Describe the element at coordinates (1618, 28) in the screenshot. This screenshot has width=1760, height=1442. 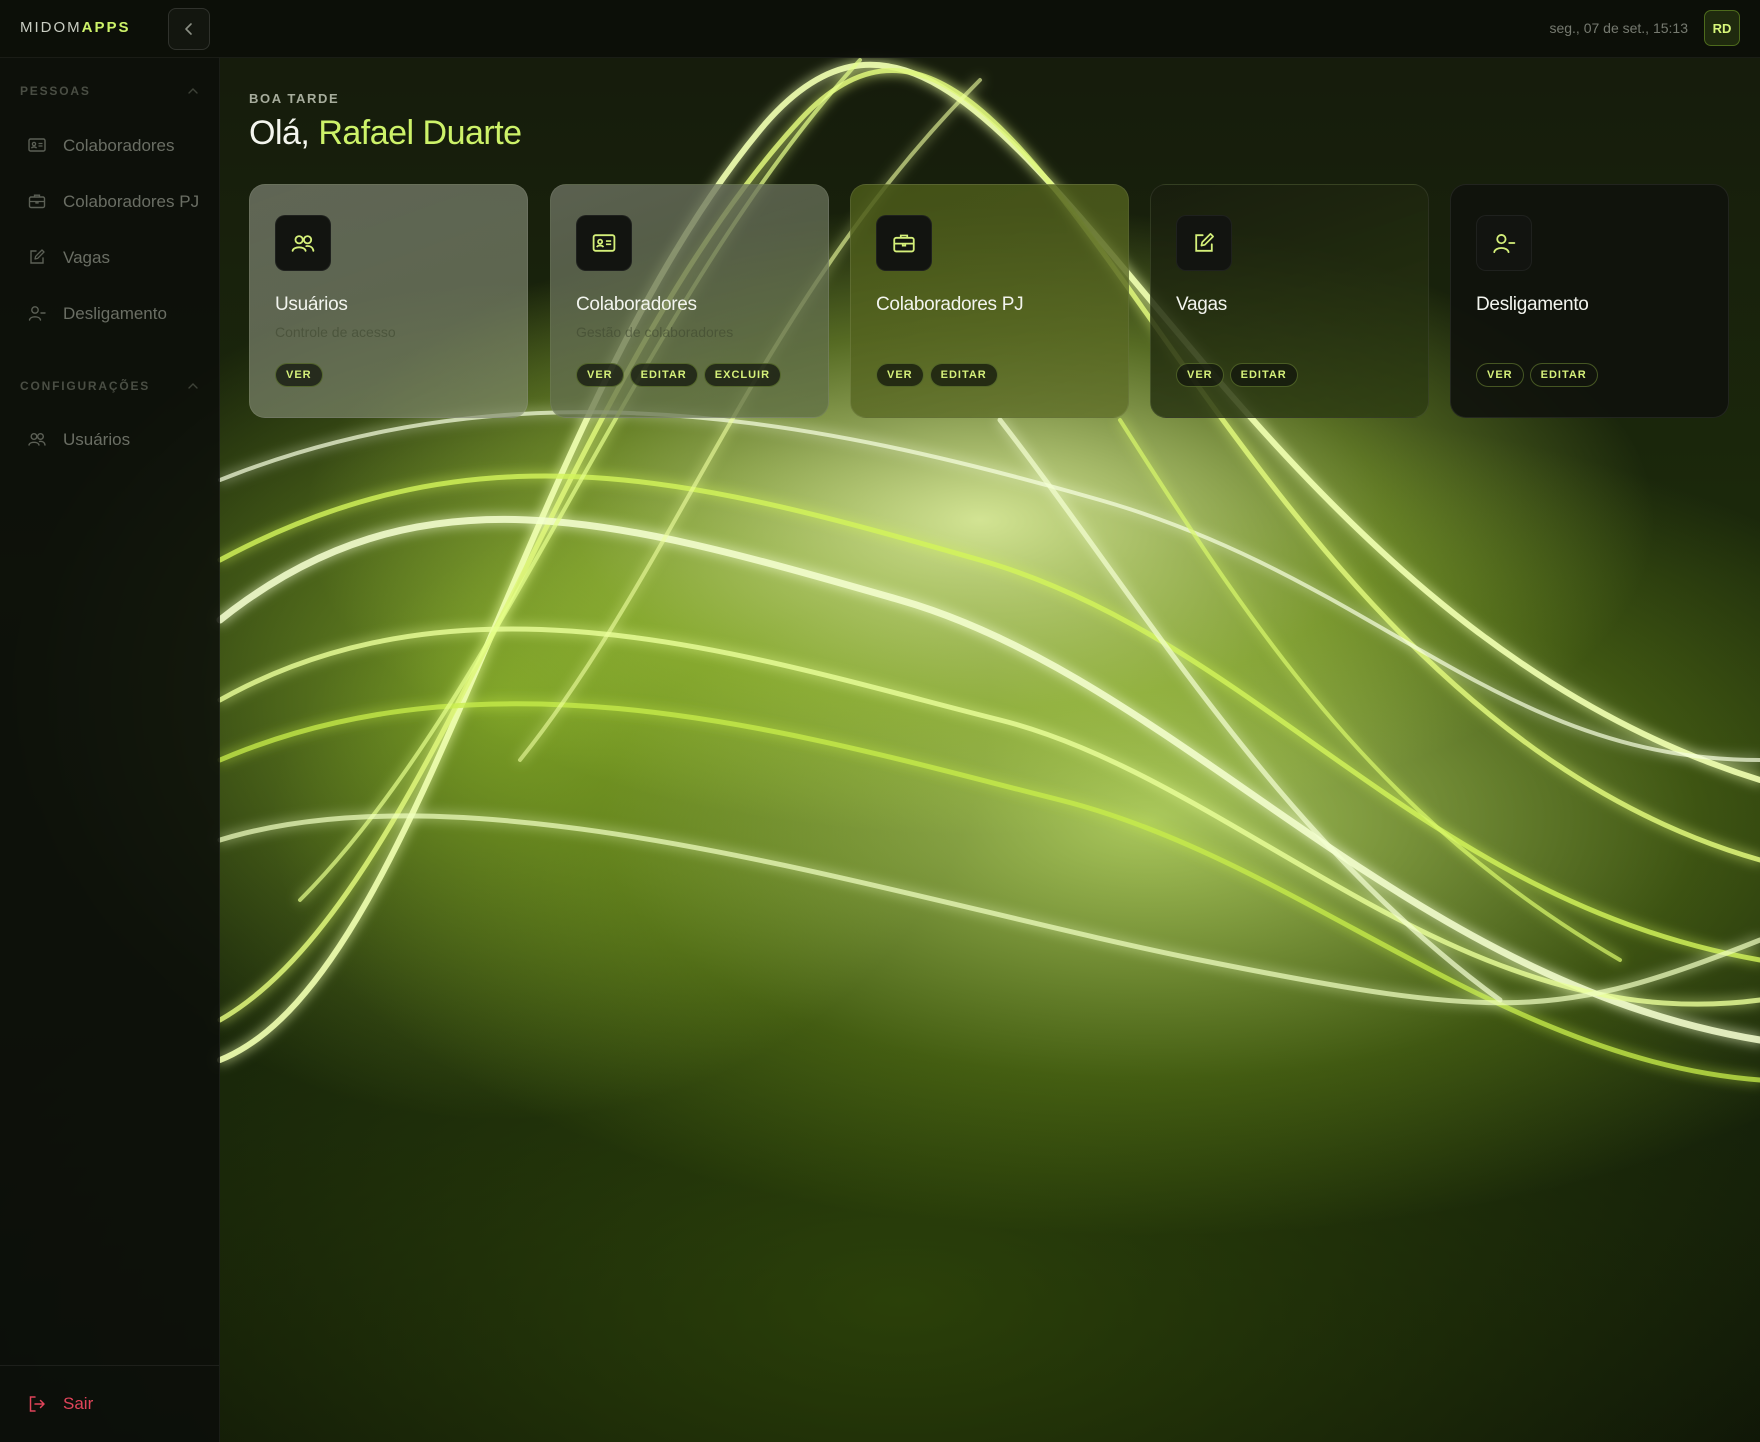
I see `current-datetime: seg., 07 de set., 15:13` at that location.